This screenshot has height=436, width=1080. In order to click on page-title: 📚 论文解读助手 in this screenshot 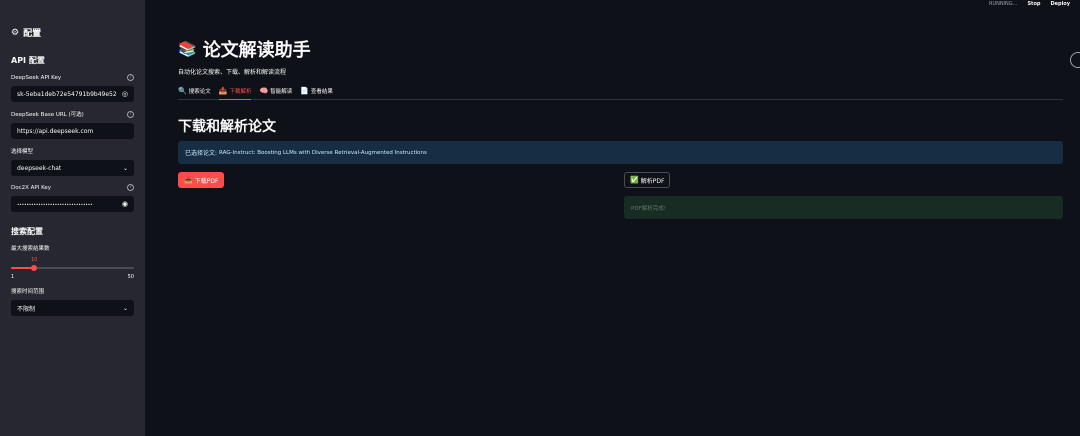, I will do `click(244, 49)`.